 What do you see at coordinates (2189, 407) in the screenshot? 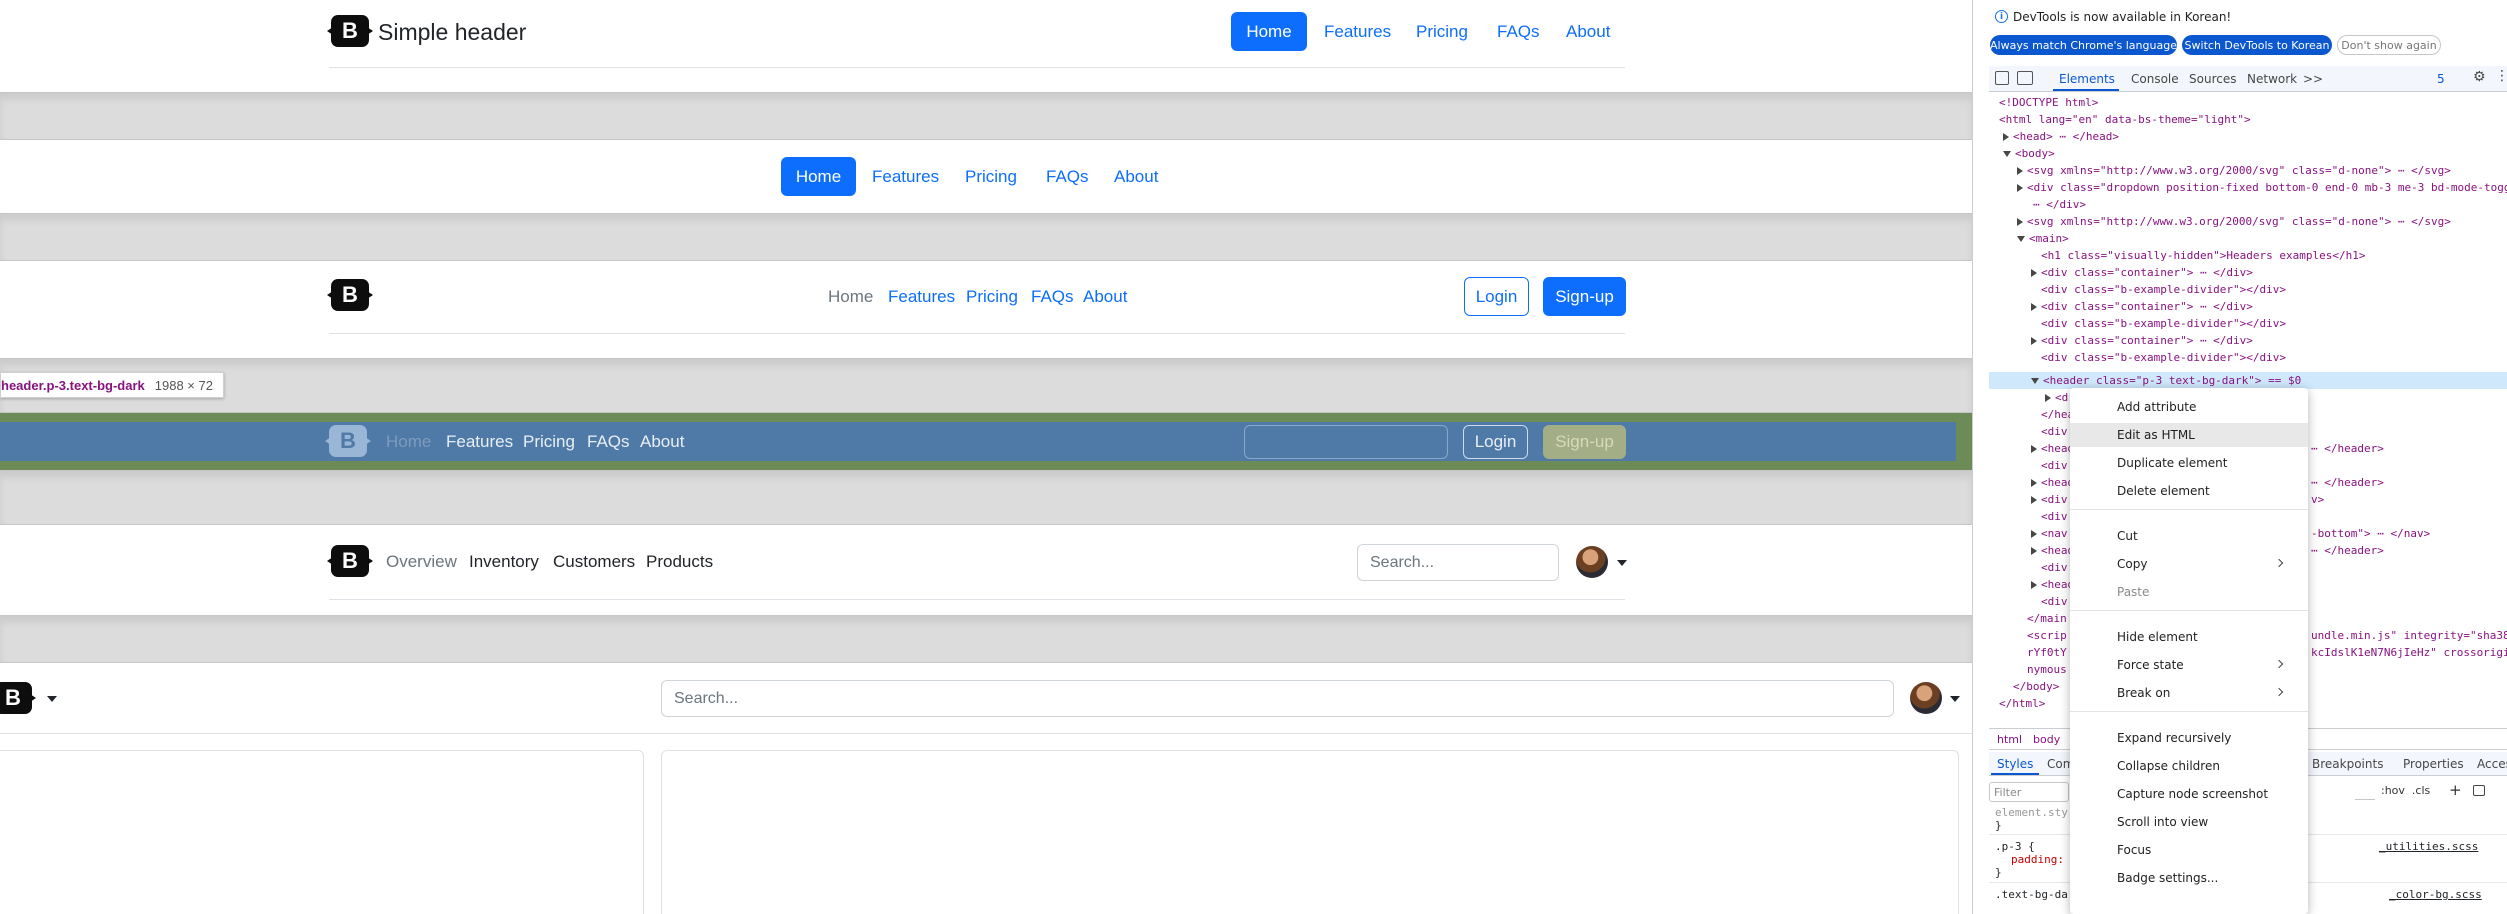
I see `menu-add-attribute: Add attribute` at bounding box center [2189, 407].